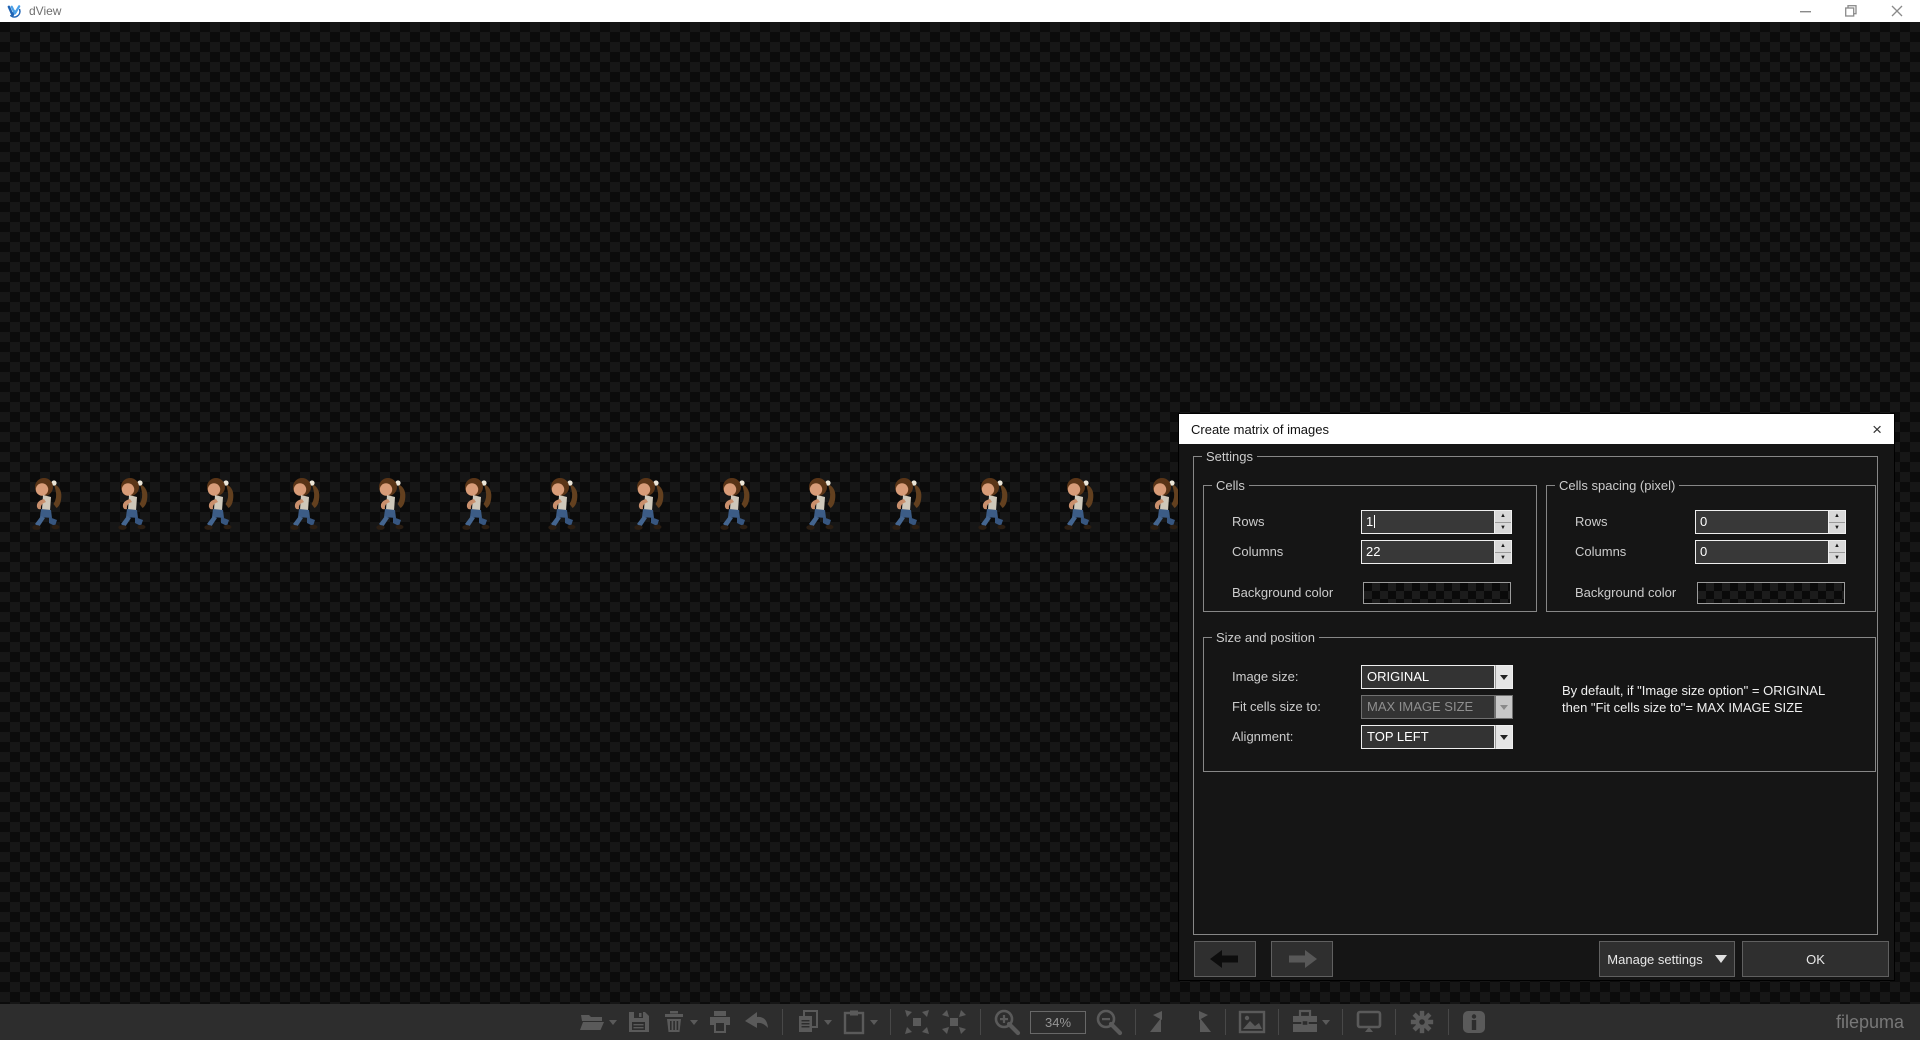 This screenshot has width=1920, height=1040. I want to click on dialog-titlebar: Create matrix of images ×, so click(1536, 429).